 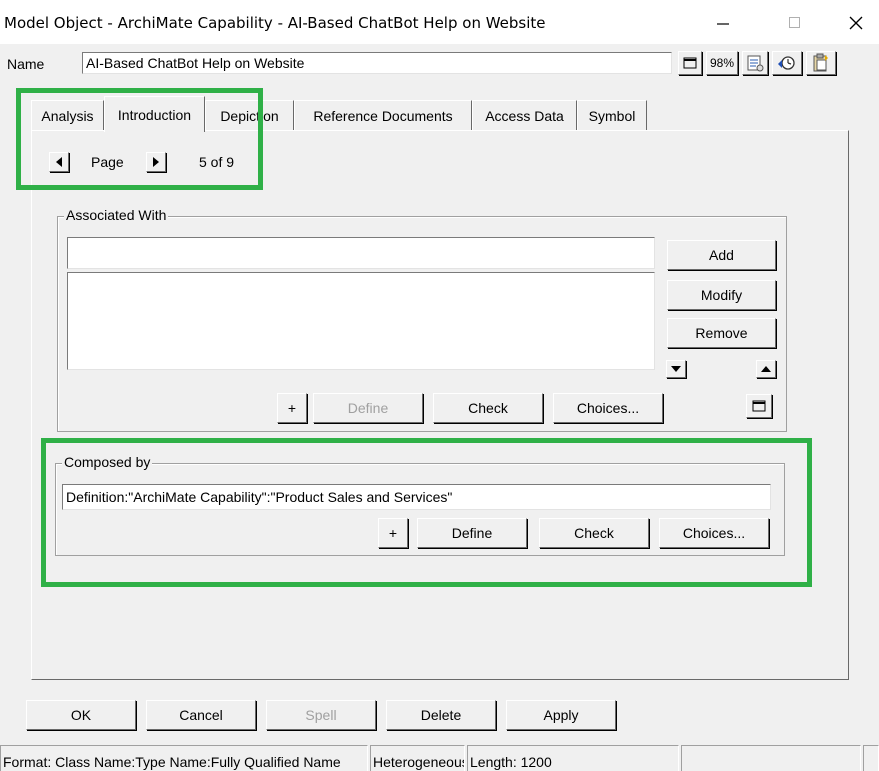 What do you see at coordinates (368, 408) in the screenshot?
I see `associated-define-button: Define` at bounding box center [368, 408].